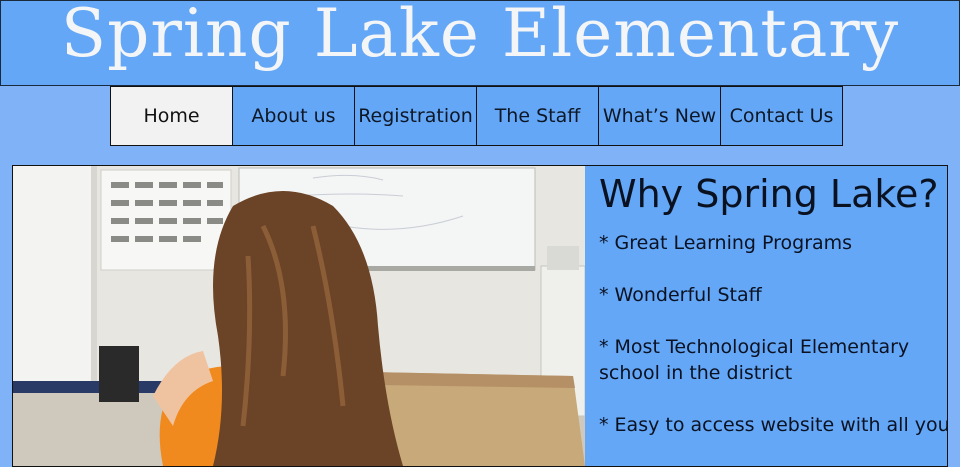 The width and height of the screenshot is (960, 467). What do you see at coordinates (782, 116) in the screenshot?
I see `nav-item-contact-us: Contact Us` at bounding box center [782, 116].